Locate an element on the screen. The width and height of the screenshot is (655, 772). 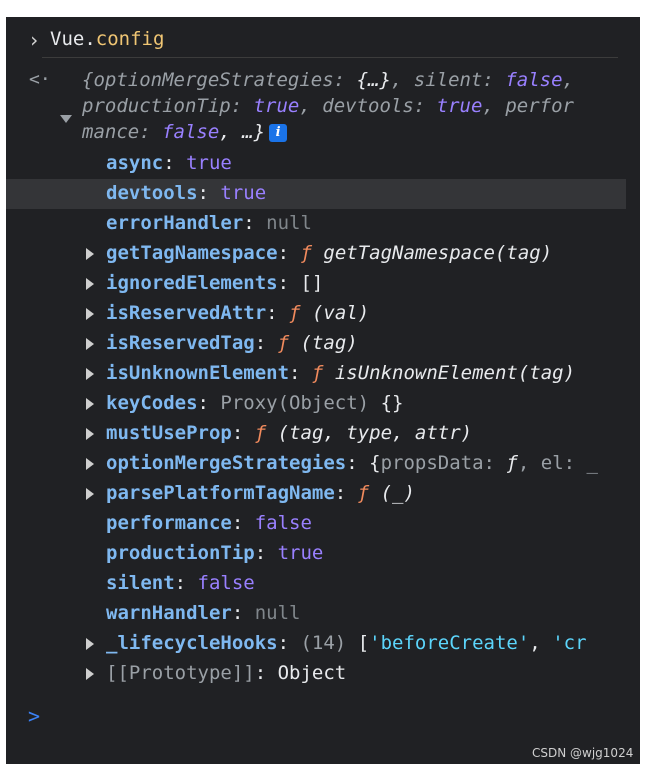
result-summary-line-3: mance: false, …} i is located at coordinates (185, 132).